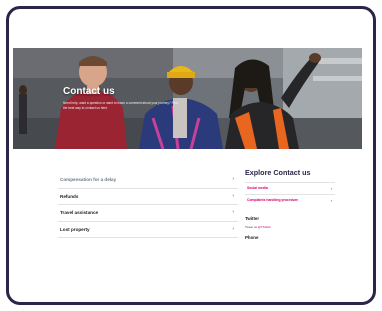 The height and width of the screenshot is (311, 382). I want to click on explore-link-label: Complaints handling procedure, so click(273, 200).